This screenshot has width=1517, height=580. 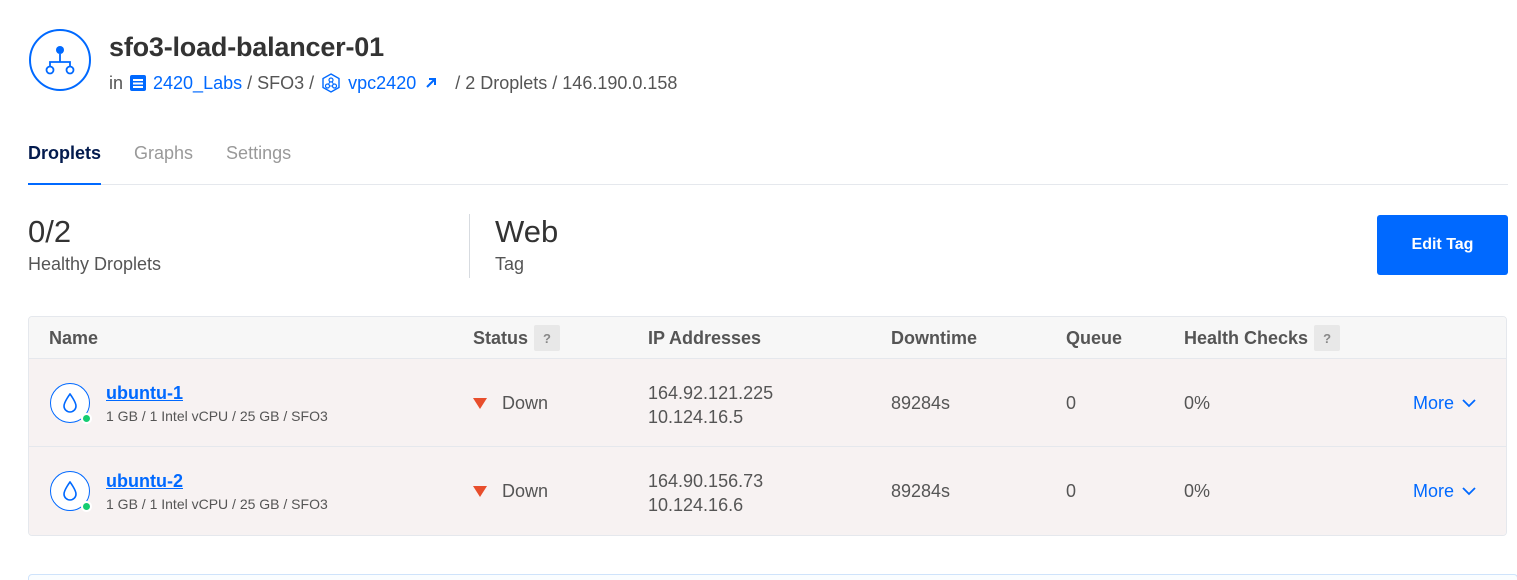 What do you see at coordinates (706, 481) in the screenshot?
I see `droplet-public-ip: 164.90.156.73` at bounding box center [706, 481].